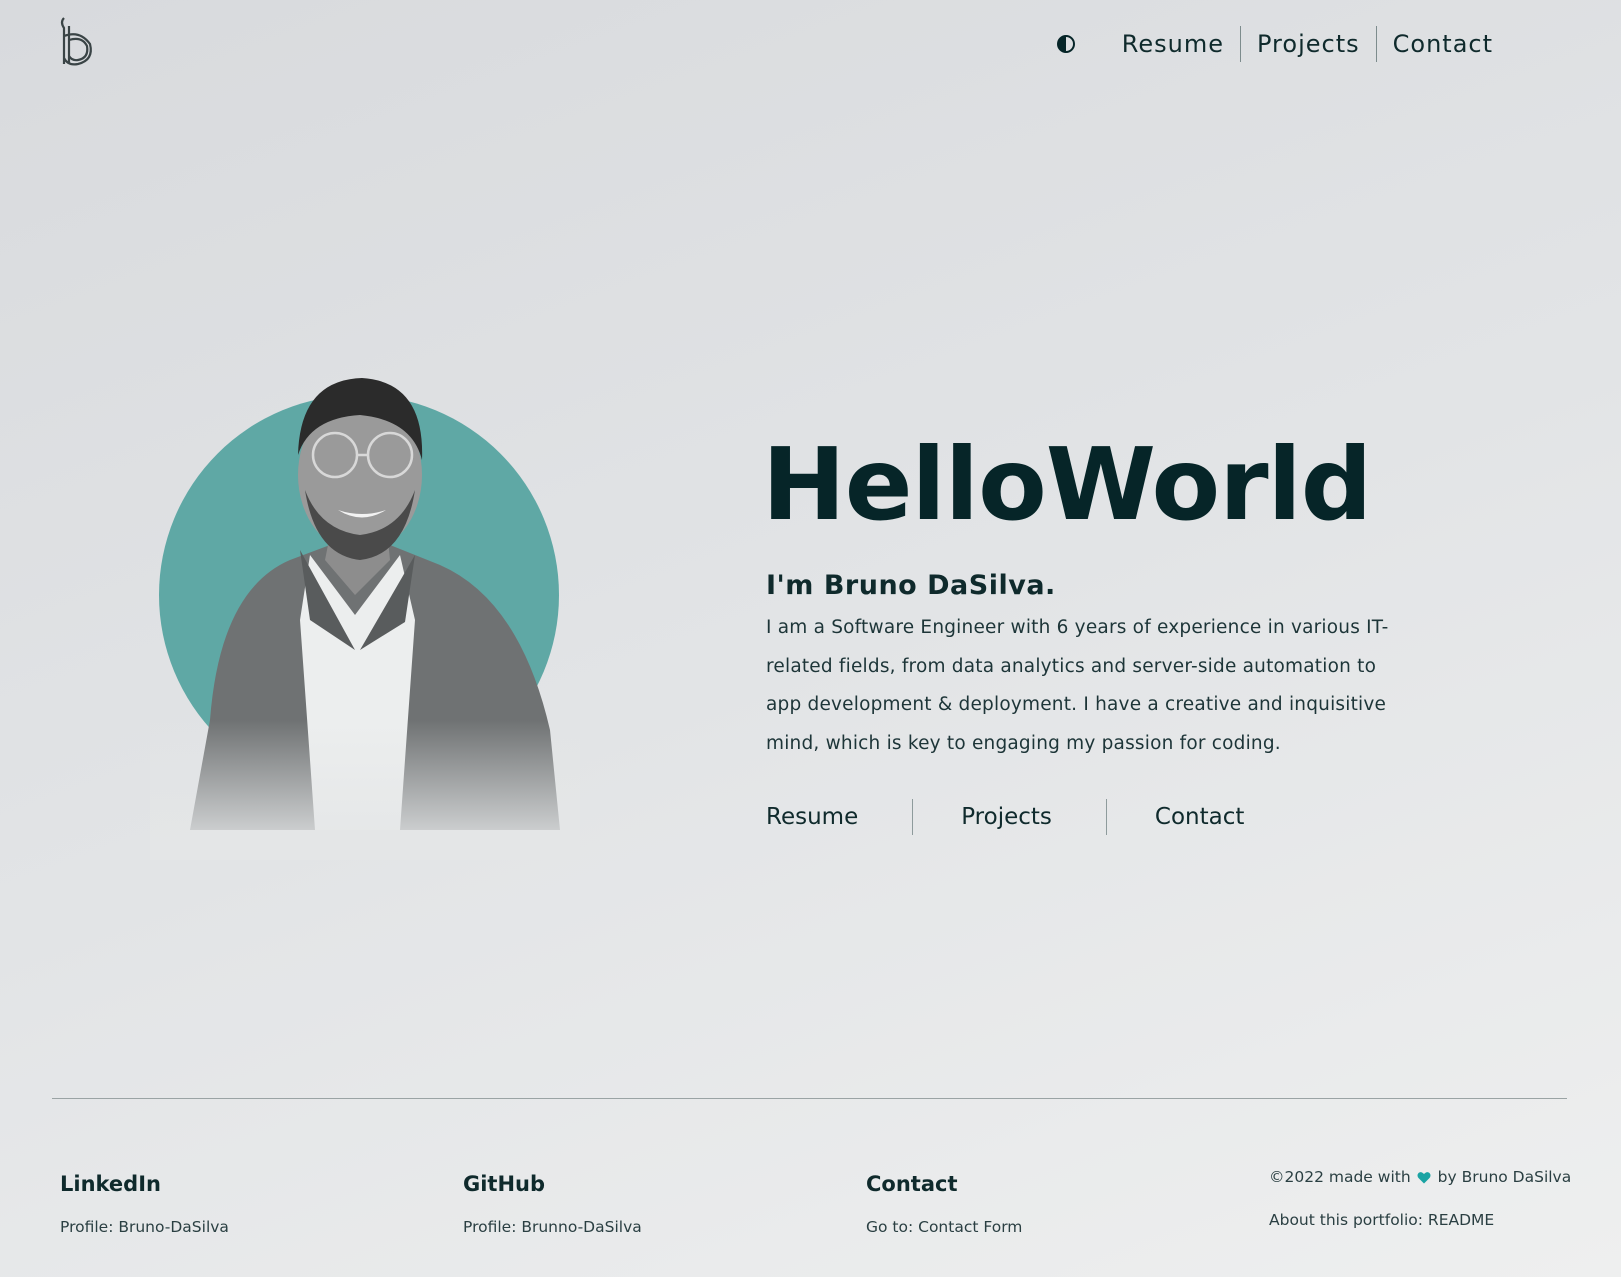 This screenshot has height=1277, width=1621. What do you see at coordinates (552, 1203) in the screenshot?
I see `footer-github: GitHub Profile: Brunno-DaSilva` at bounding box center [552, 1203].